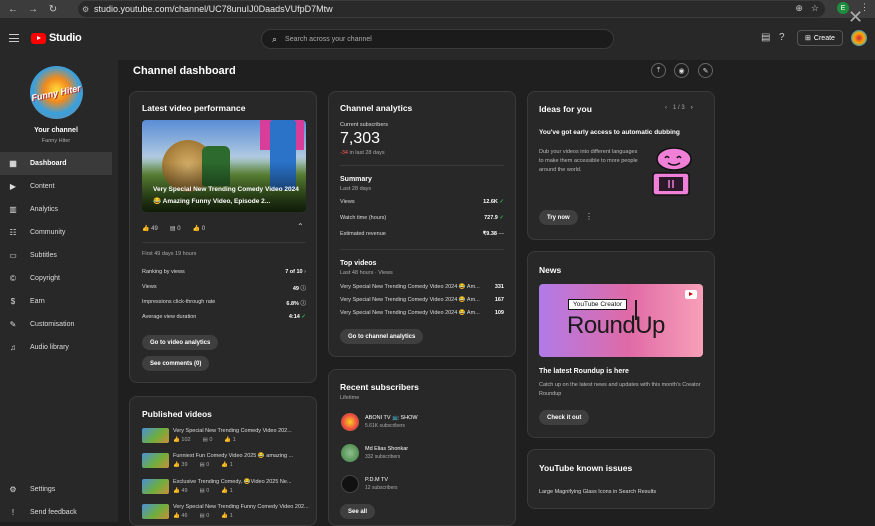 Image resolution: width=875 pixels, height=526 pixels. What do you see at coordinates (56, 186) in the screenshot?
I see `sidebar-item-content: ▶ Content` at bounding box center [56, 186].